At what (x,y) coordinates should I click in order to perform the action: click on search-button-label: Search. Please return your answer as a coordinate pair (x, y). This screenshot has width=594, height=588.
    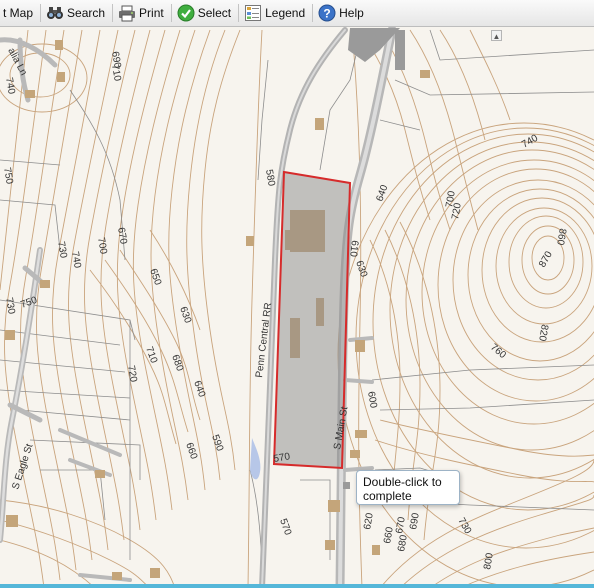
    Looking at the image, I should click on (86, 13).